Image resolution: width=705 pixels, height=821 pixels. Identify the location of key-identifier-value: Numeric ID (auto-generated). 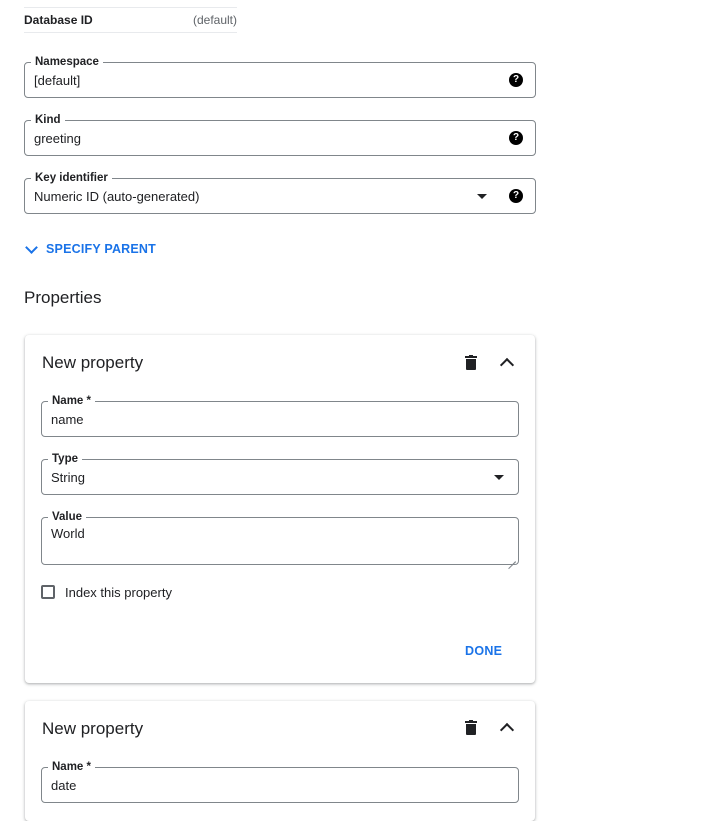
(116, 196).